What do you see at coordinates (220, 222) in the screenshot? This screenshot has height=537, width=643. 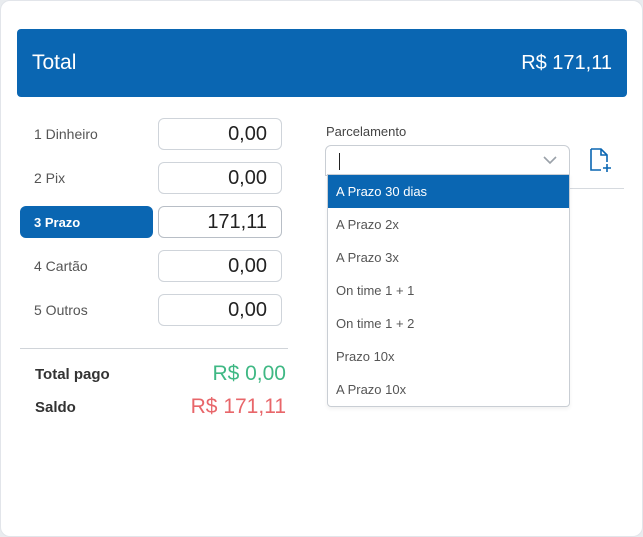 I see `amount-input-prazo` at bounding box center [220, 222].